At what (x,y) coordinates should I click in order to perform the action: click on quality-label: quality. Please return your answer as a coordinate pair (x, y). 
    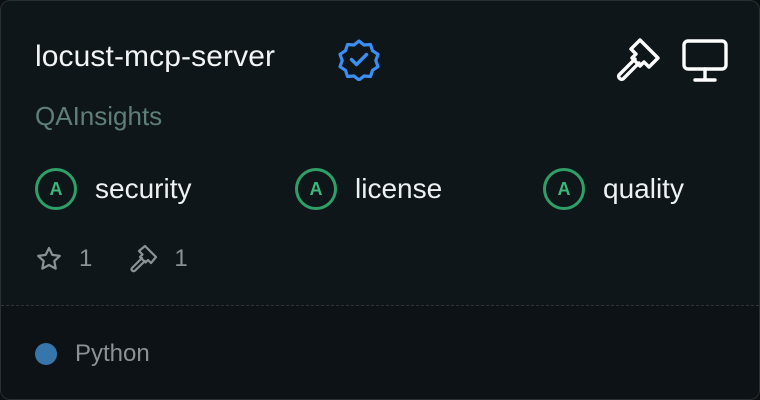
    Looking at the image, I should click on (643, 188).